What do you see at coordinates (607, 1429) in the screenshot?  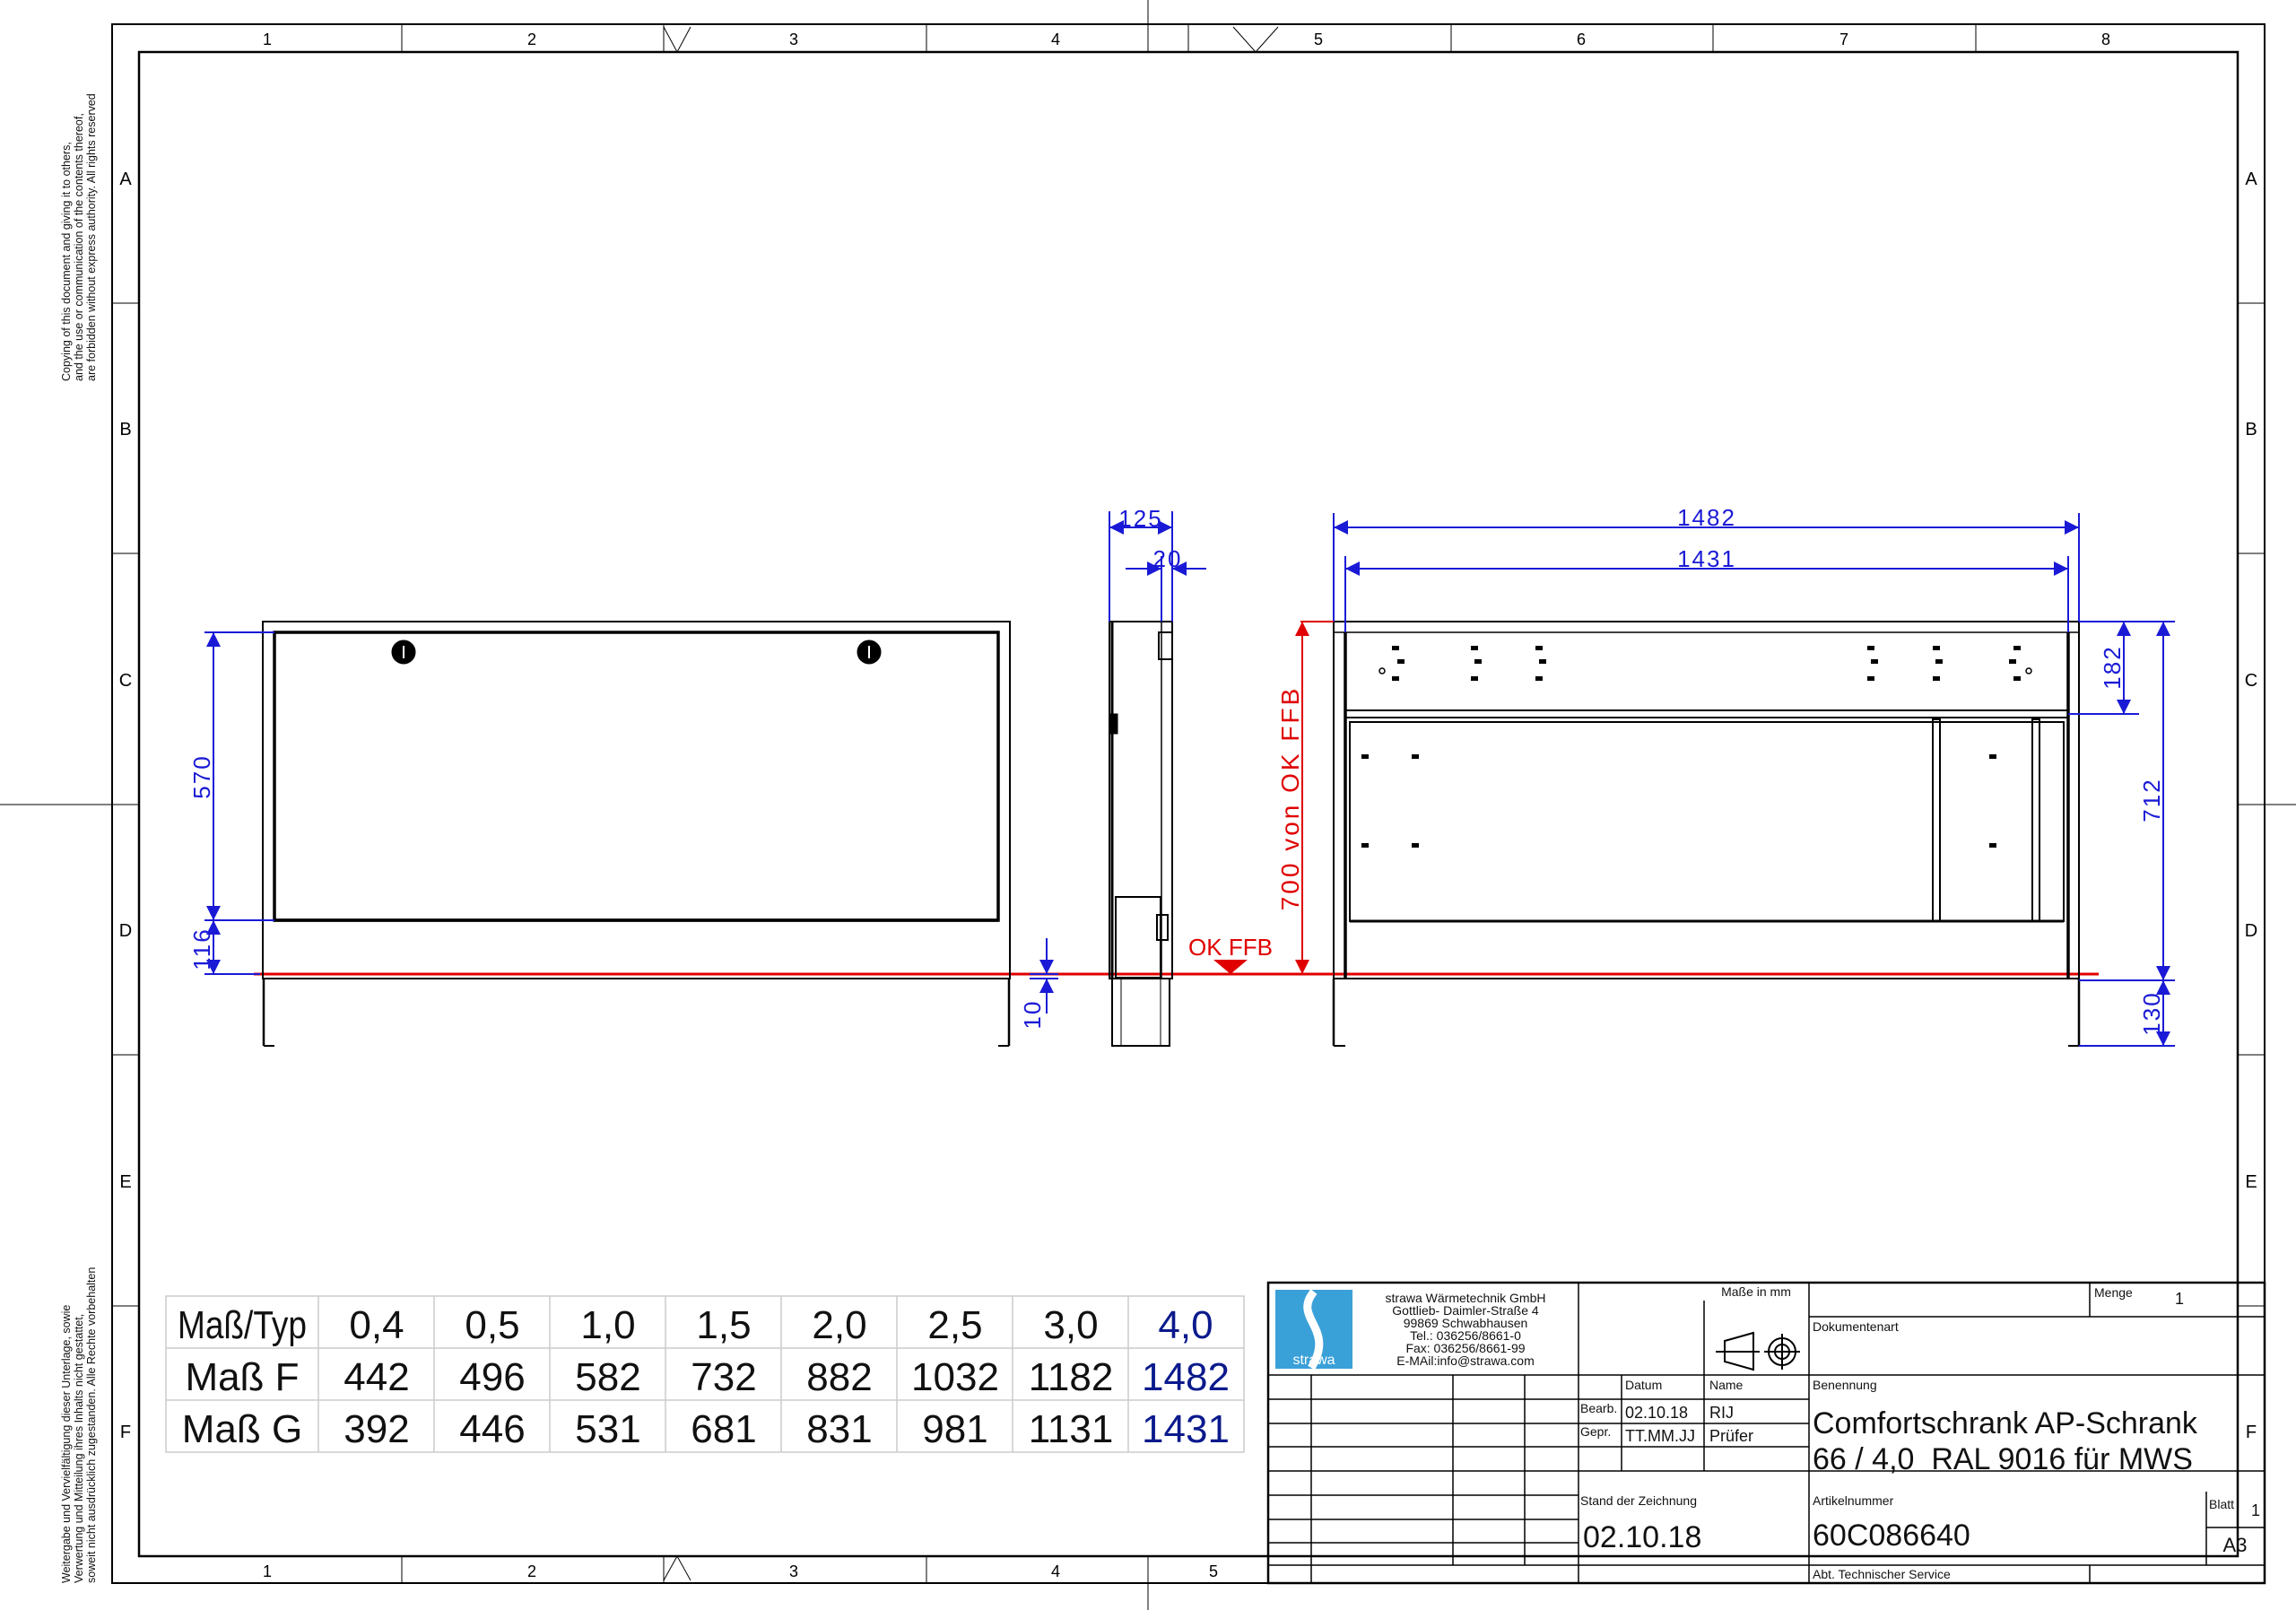 I see `table-cell: 531` at bounding box center [607, 1429].